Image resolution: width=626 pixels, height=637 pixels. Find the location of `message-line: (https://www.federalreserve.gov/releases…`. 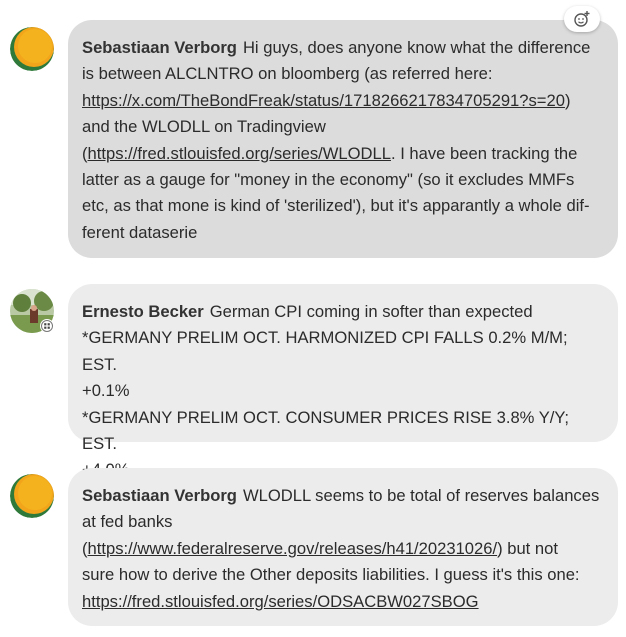

message-line: (https://www.federalreserve.gov/releases… is located at coordinates (320, 548).